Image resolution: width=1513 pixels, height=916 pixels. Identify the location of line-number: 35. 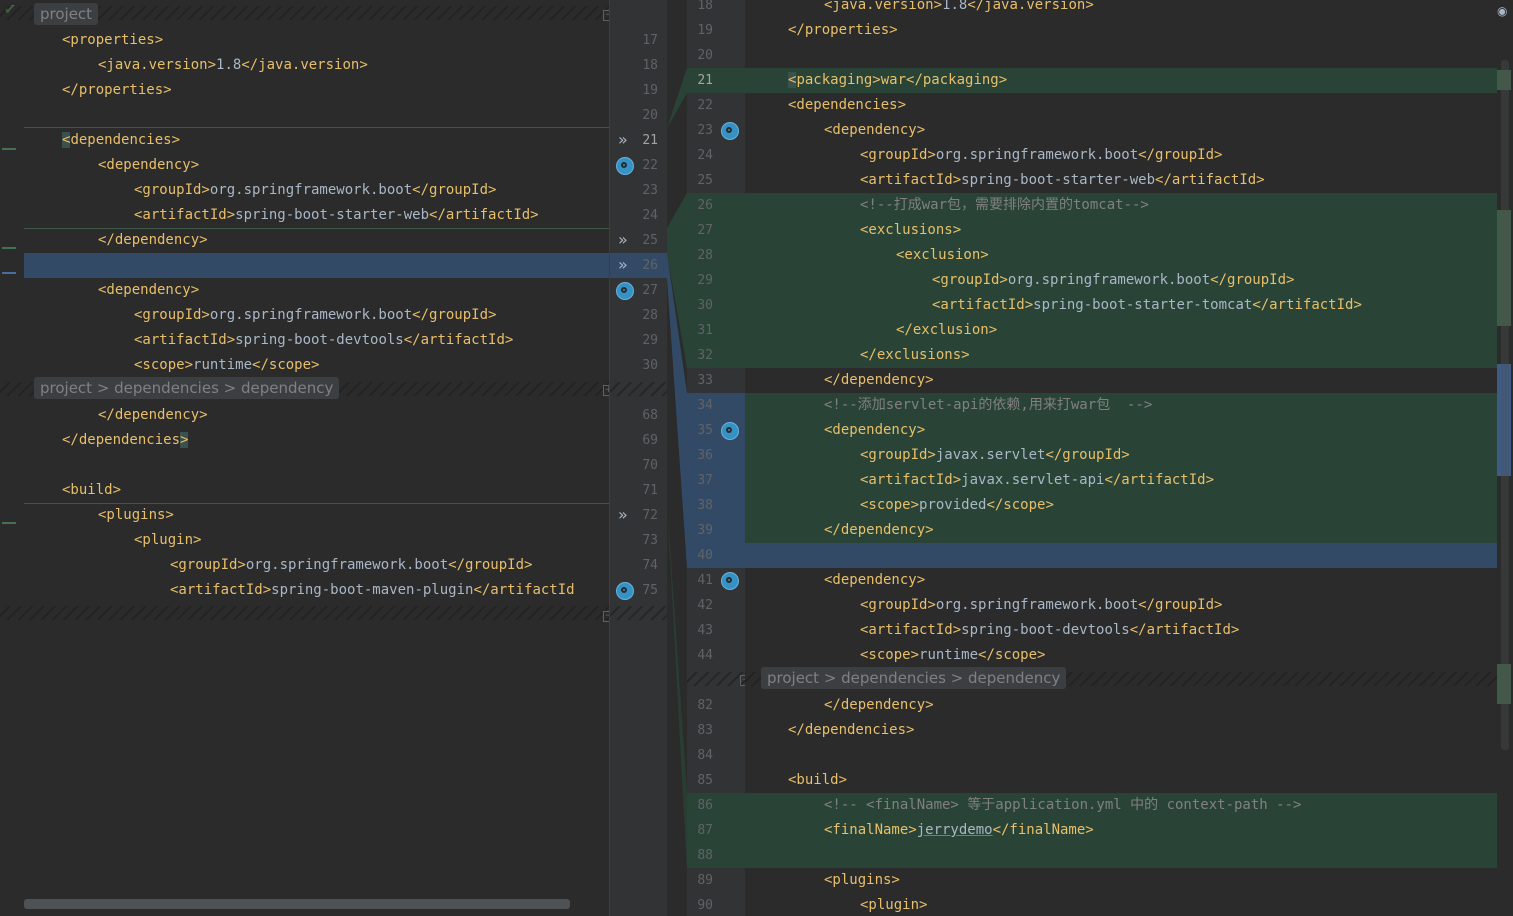
(705, 430).